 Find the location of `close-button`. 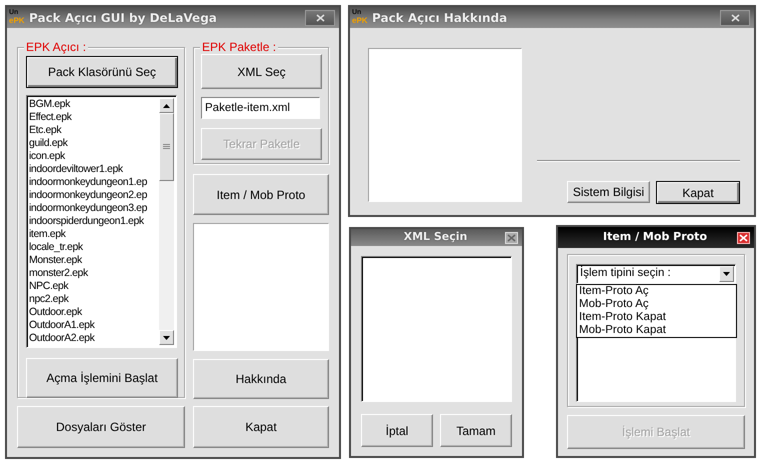

close-button is located at coordinates (743, 238).